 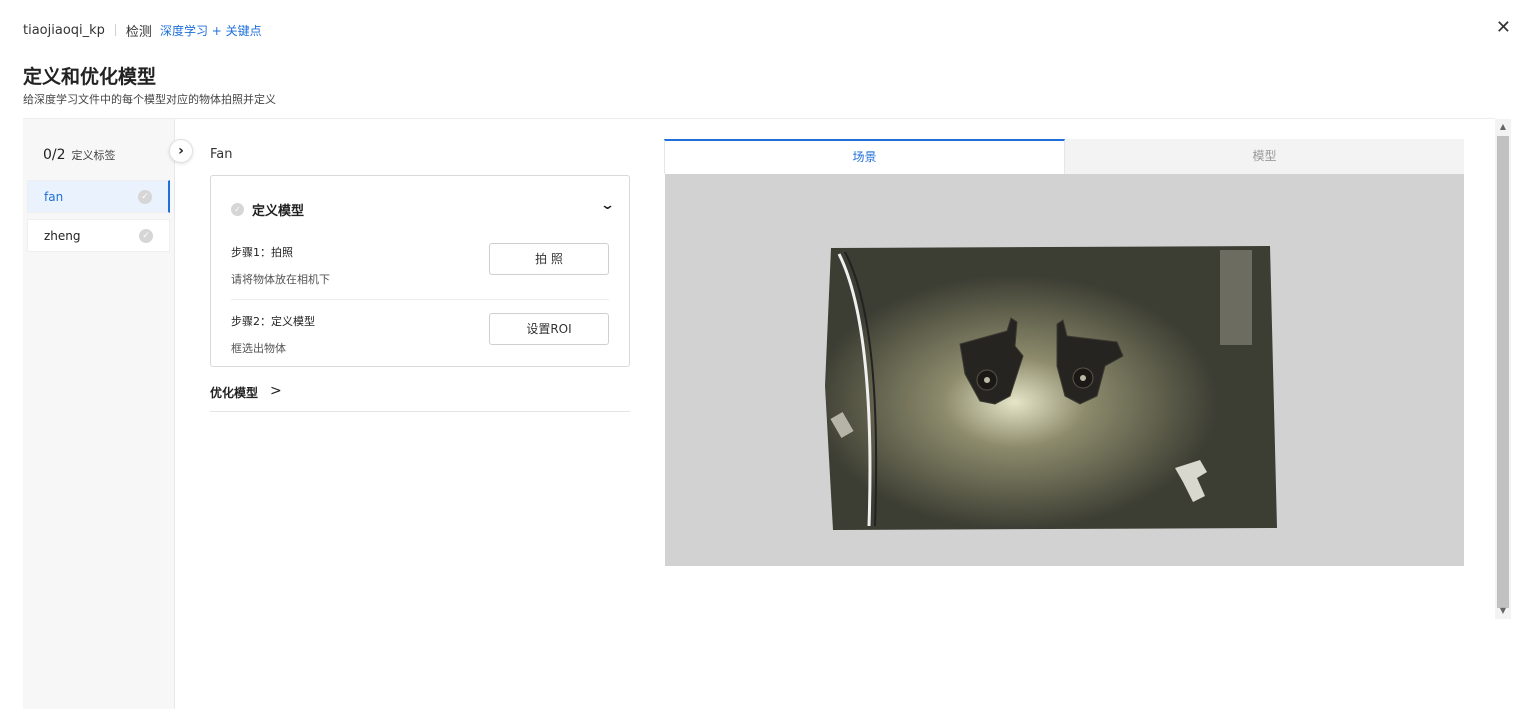 What do you see at coordinates (549, 329) in the screenshot?
I see `set-roi-button: 设置ROI` at bounding box center [549, 329].